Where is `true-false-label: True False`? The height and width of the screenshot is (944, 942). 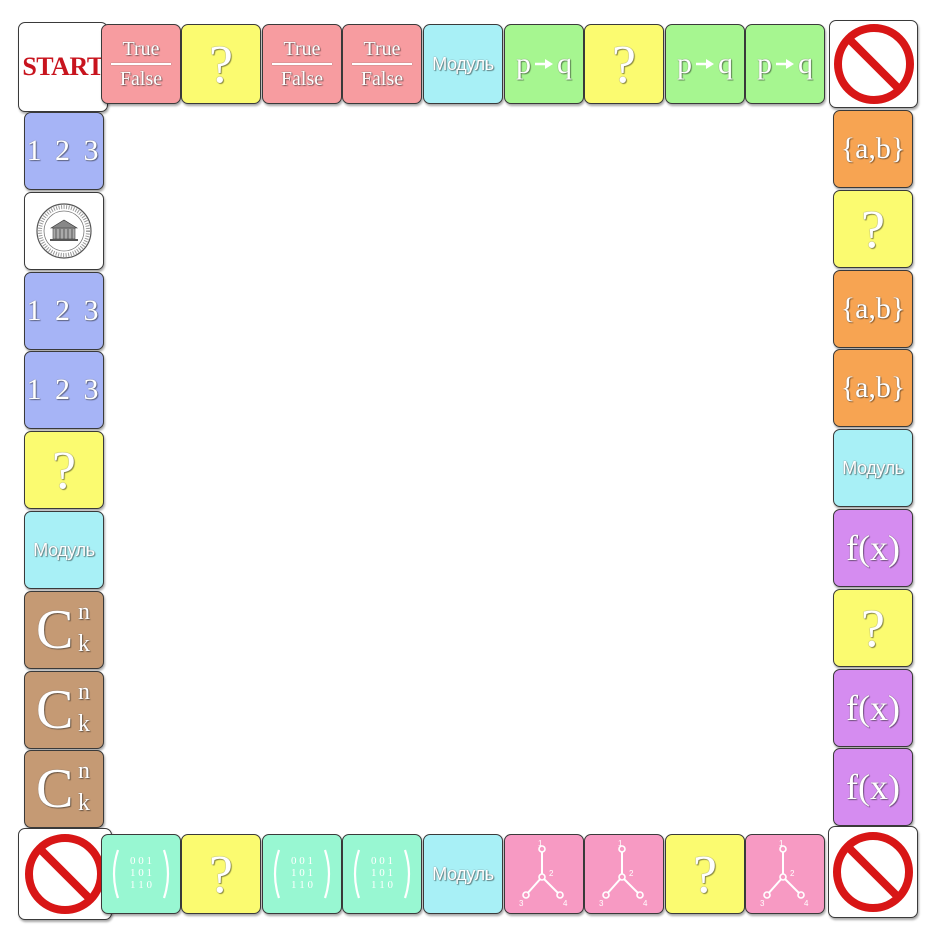 true-false-label: True False is located at coordinates (302, 64).